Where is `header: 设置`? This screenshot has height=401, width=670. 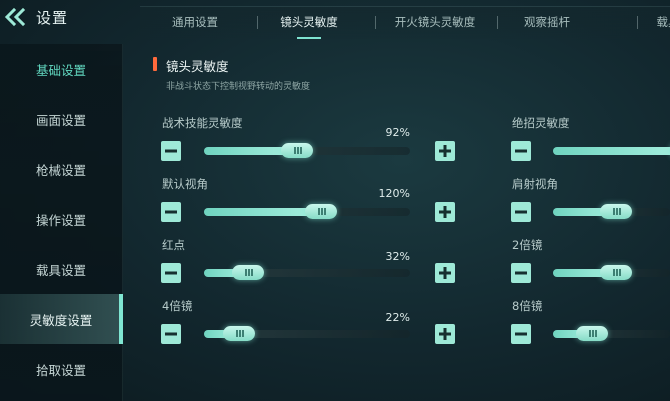
header: 设置 is located at coordinates (61, 19).